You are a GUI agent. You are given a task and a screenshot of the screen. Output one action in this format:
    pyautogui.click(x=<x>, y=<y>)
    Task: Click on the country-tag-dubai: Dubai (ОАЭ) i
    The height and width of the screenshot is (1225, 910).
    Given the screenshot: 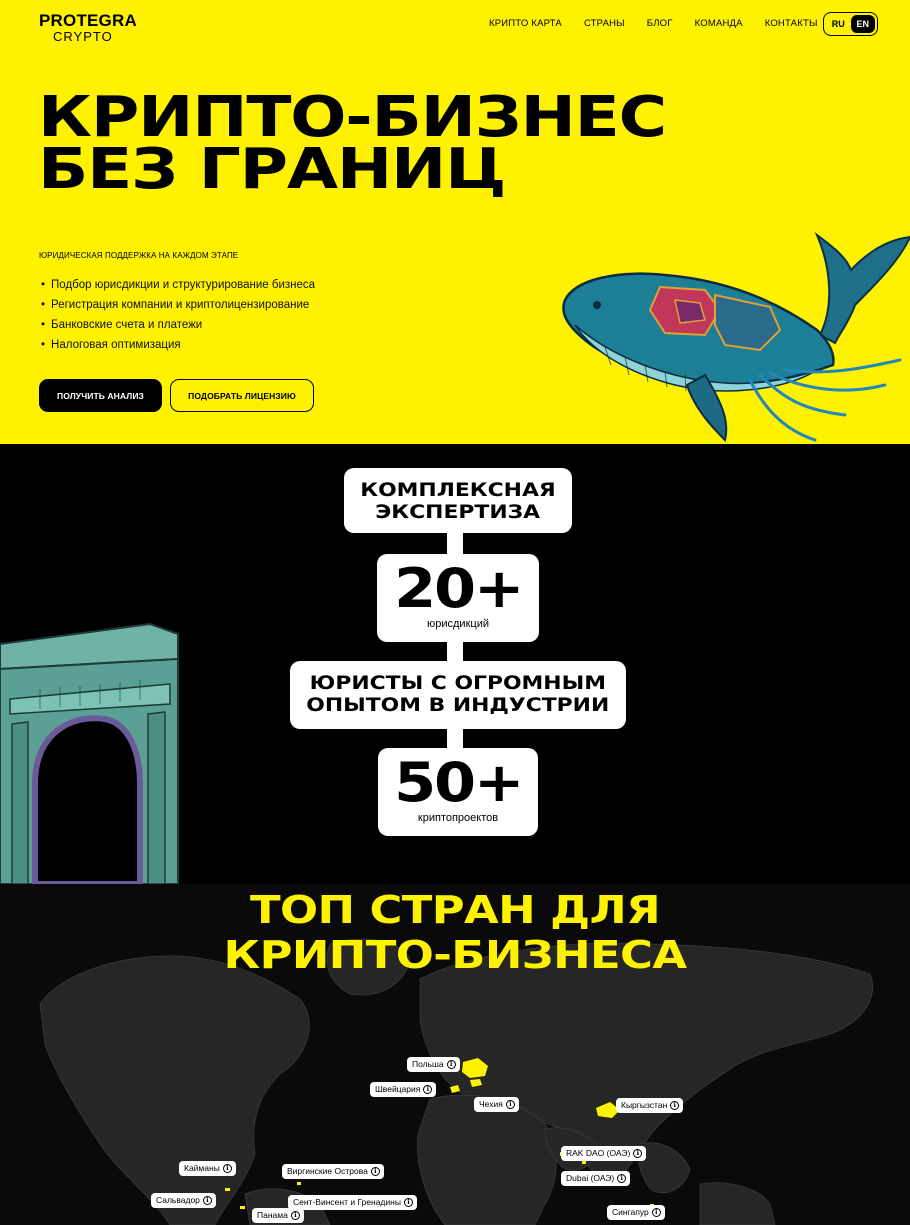 What is the action you would take?
    pyautogui.click(x=596, y=1178)
    